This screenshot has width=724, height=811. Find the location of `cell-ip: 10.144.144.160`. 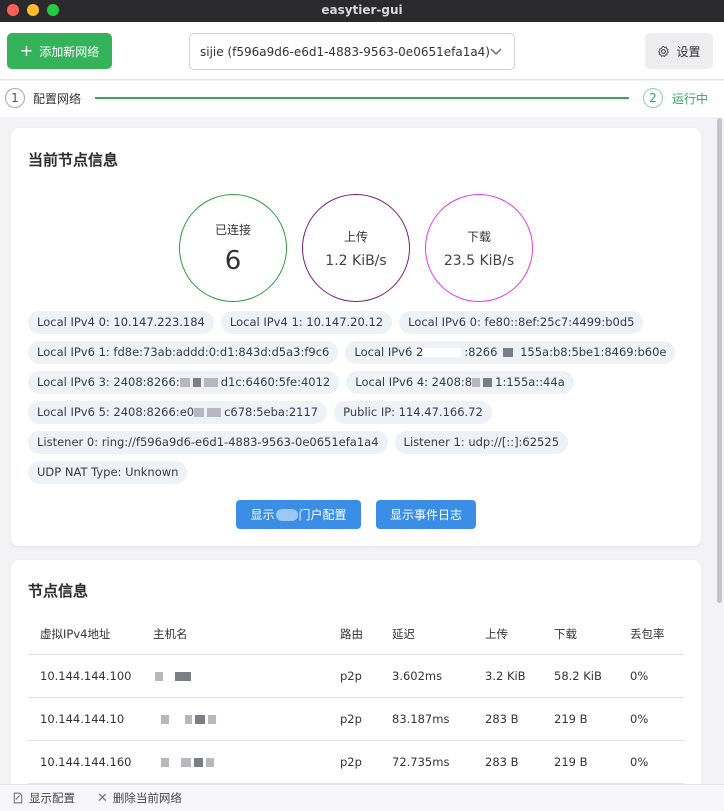

cell-ip: 10.144.144.160 is located at coordinates (84, 762).